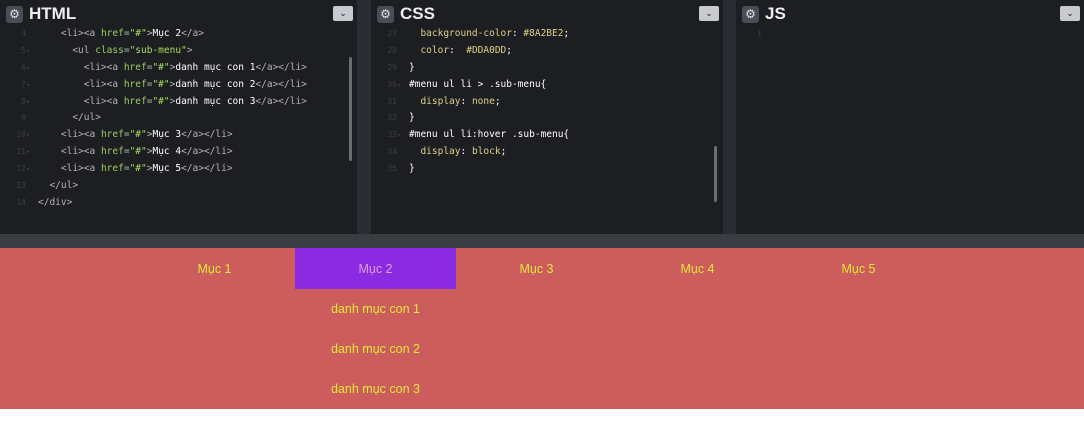  Describe the element at coordinates (547, 14) in the screenshot. I see `css-panel-header: ⚙ CSS` at that location.